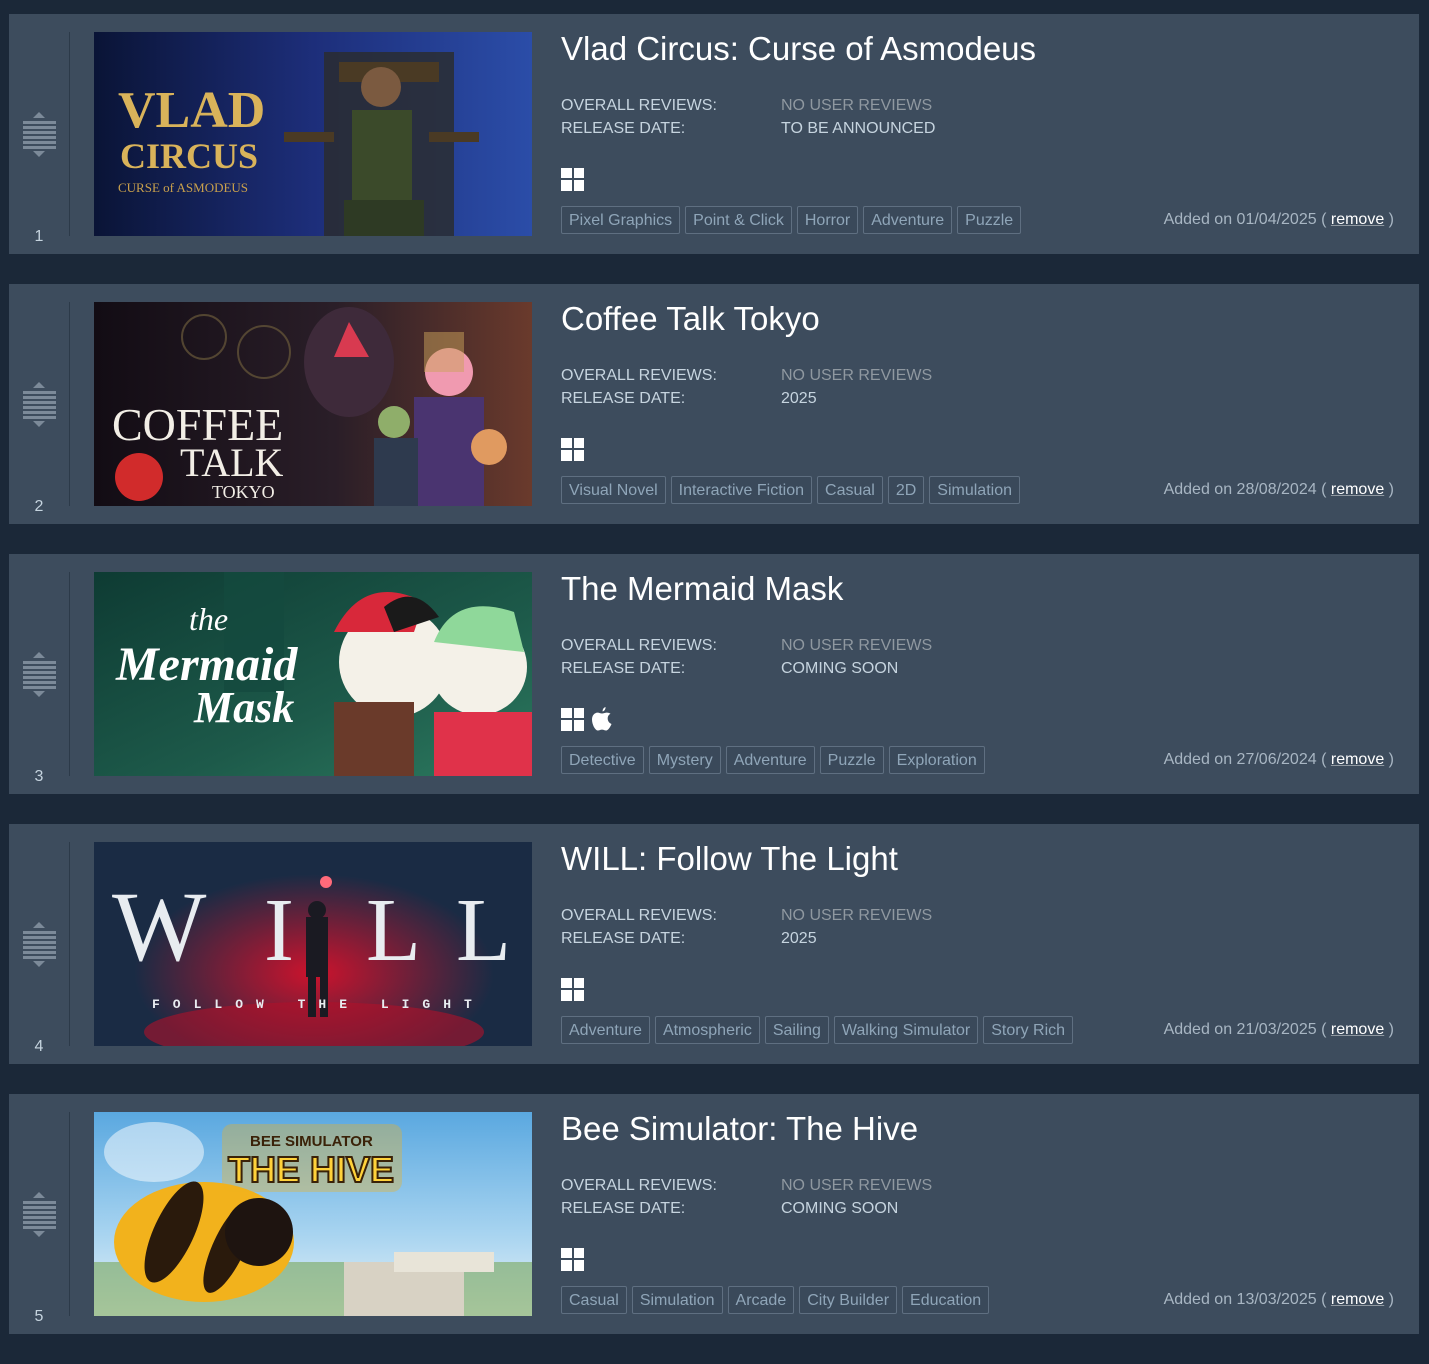 Image resolution: width=1429 pixels, height=1364 pixels. Describe the element at coordinates (690, 319) in the screenshot. I see `game-title: Coffee Talk Tokyo` at that location.